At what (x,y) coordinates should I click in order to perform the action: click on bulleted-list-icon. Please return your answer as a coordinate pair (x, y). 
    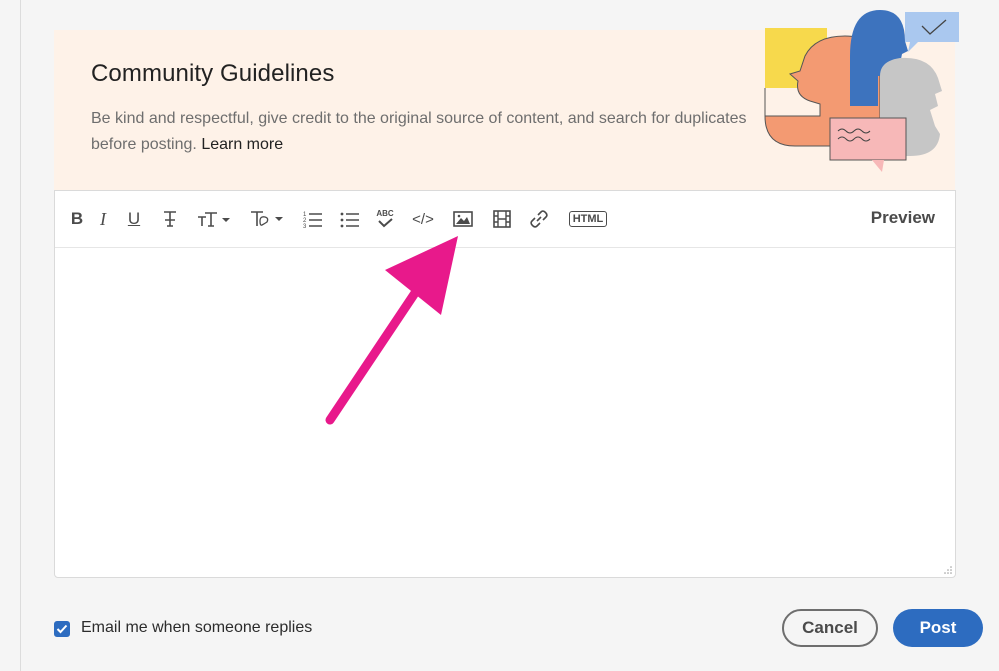
    Looking at the image, I should click on (349, 220).